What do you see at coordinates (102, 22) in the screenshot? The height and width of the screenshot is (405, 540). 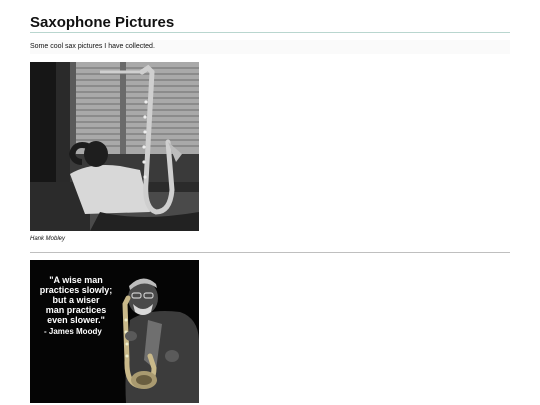 I see `page-title: Saxophone Pictures` at bounding box center [102, 22].